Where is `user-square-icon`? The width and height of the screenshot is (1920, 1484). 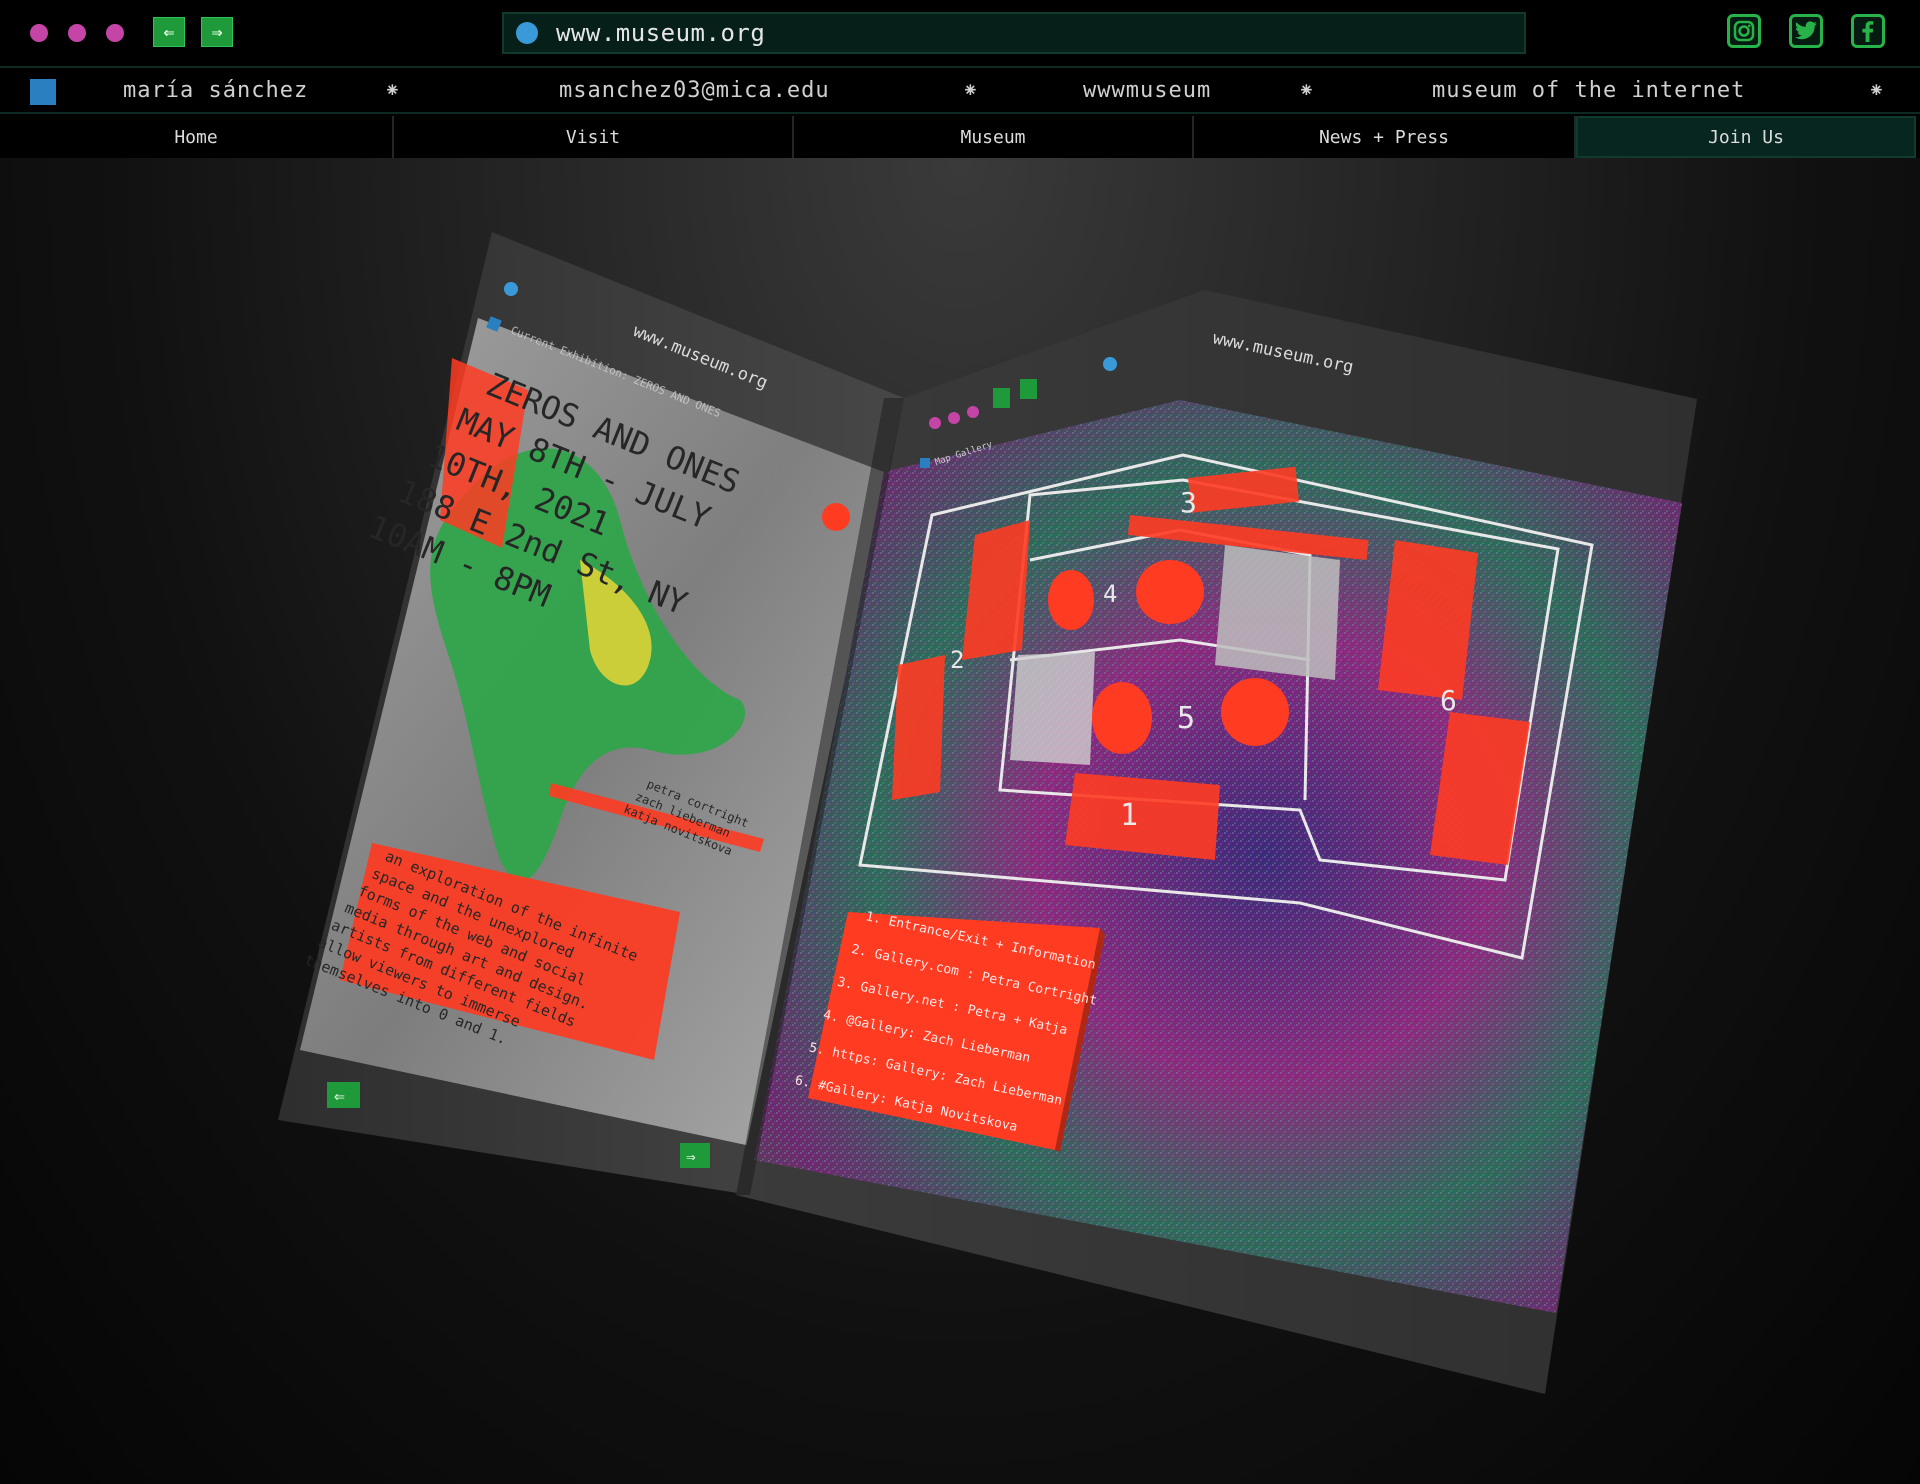 user-square-icon is located at coordinates (43, 92).